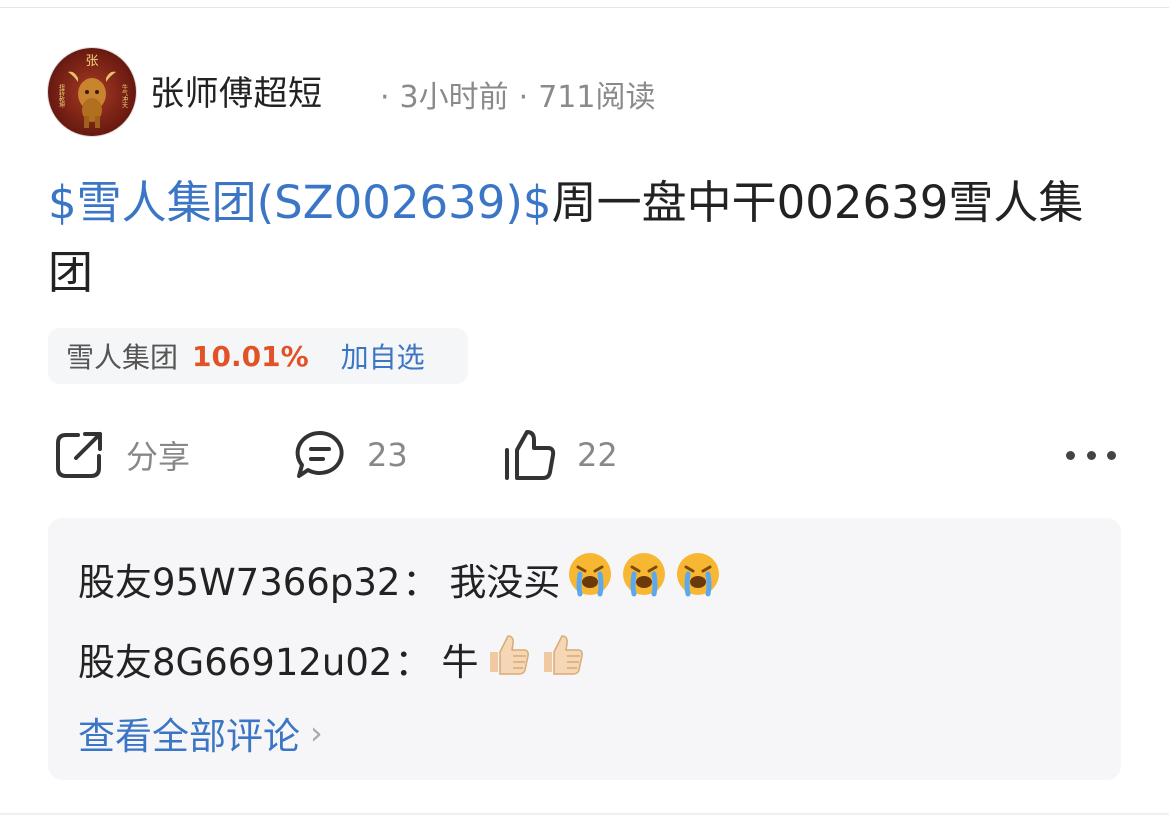  What do you see at coordinates (79, 455) in the screenshot?
I see `share-icon` at bounding box center [79, 455].